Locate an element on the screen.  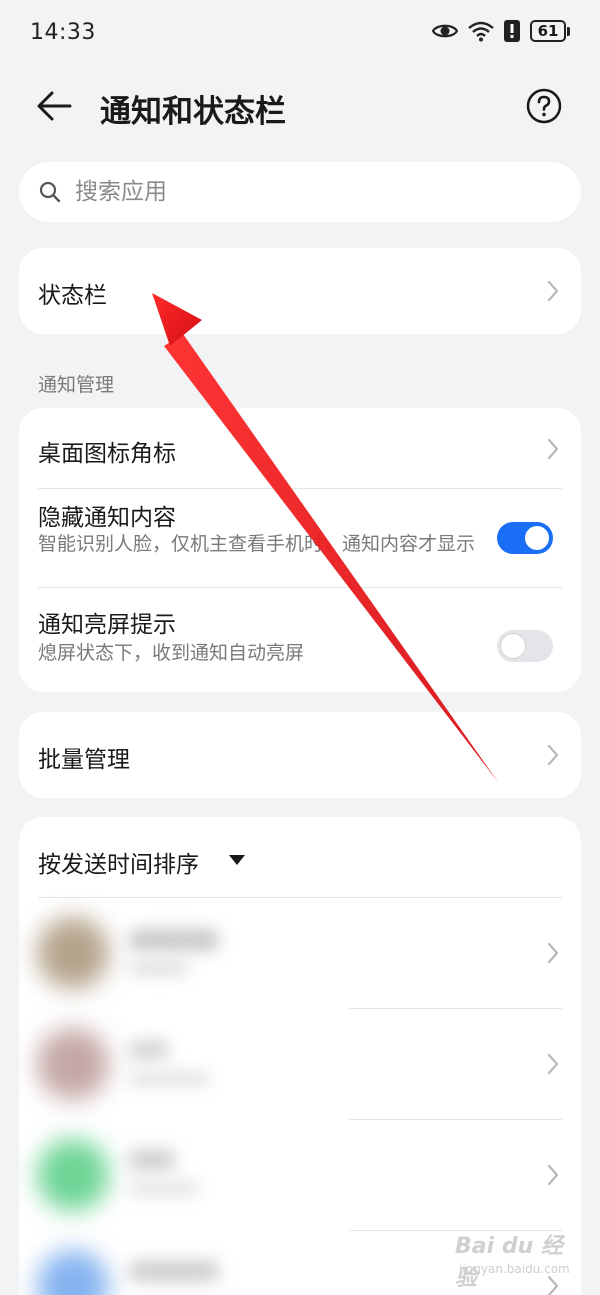
wake-screen-label: 通知亮屏提示 is located at coordinates (107, 625).